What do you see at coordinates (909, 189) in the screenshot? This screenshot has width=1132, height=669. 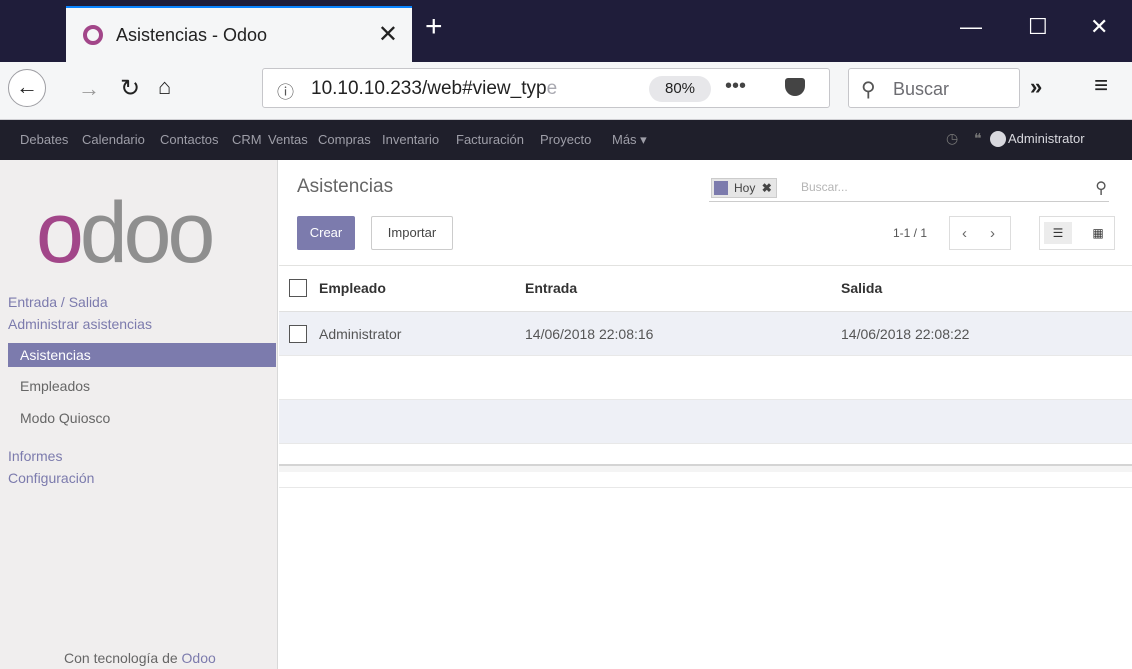 I see `search-view: Hoy ✖ Buscar... ⚲` at bounding box center [909, 189].